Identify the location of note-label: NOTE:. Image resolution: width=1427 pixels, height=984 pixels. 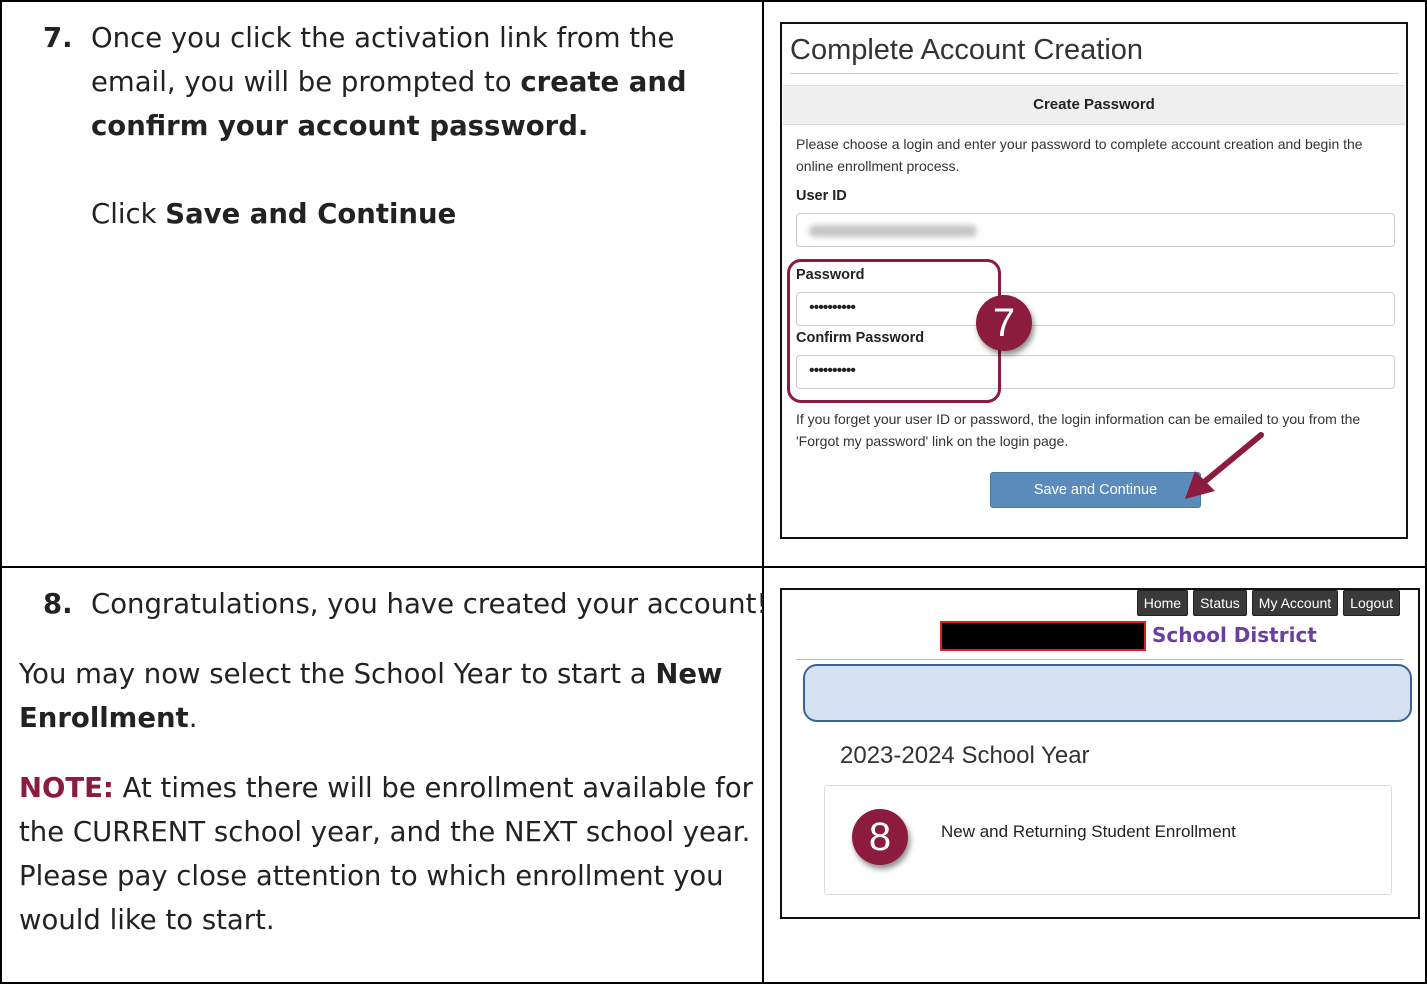
(66, 788).